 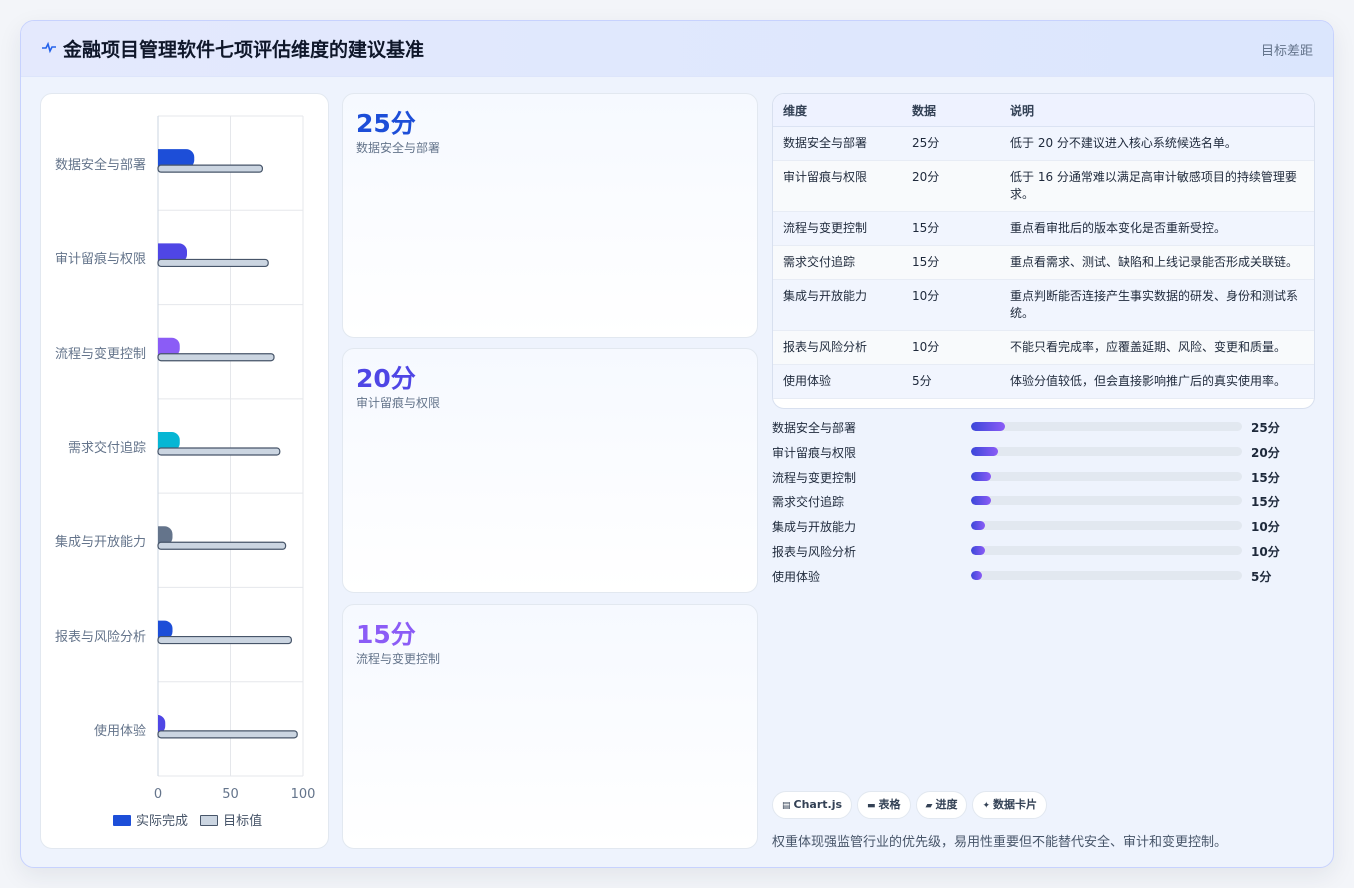 What do you see at coordinates (889, 804) in the screenshot?
I see `chip-label: 表格` at bounding box center [889, 804].